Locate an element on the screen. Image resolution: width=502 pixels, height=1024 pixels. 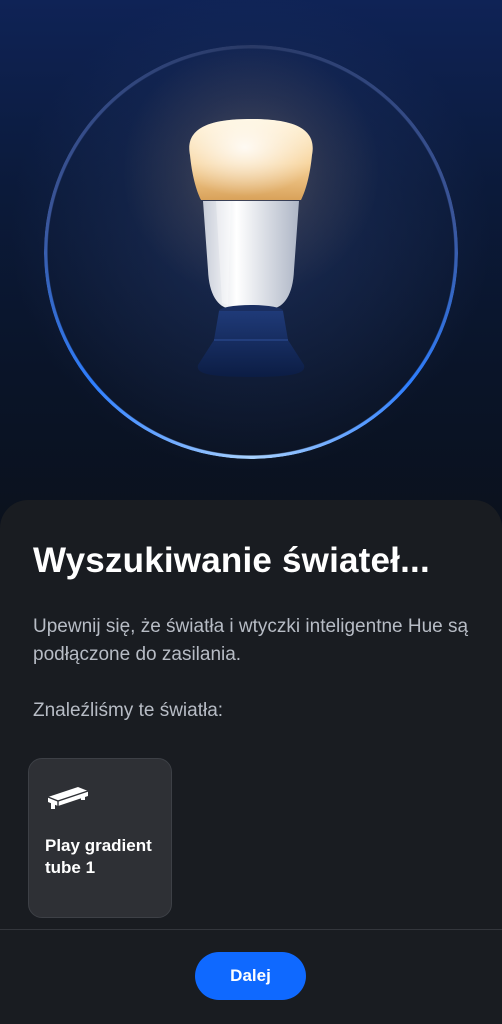
hue-bulb-icon is located at coordinates (251, 248).